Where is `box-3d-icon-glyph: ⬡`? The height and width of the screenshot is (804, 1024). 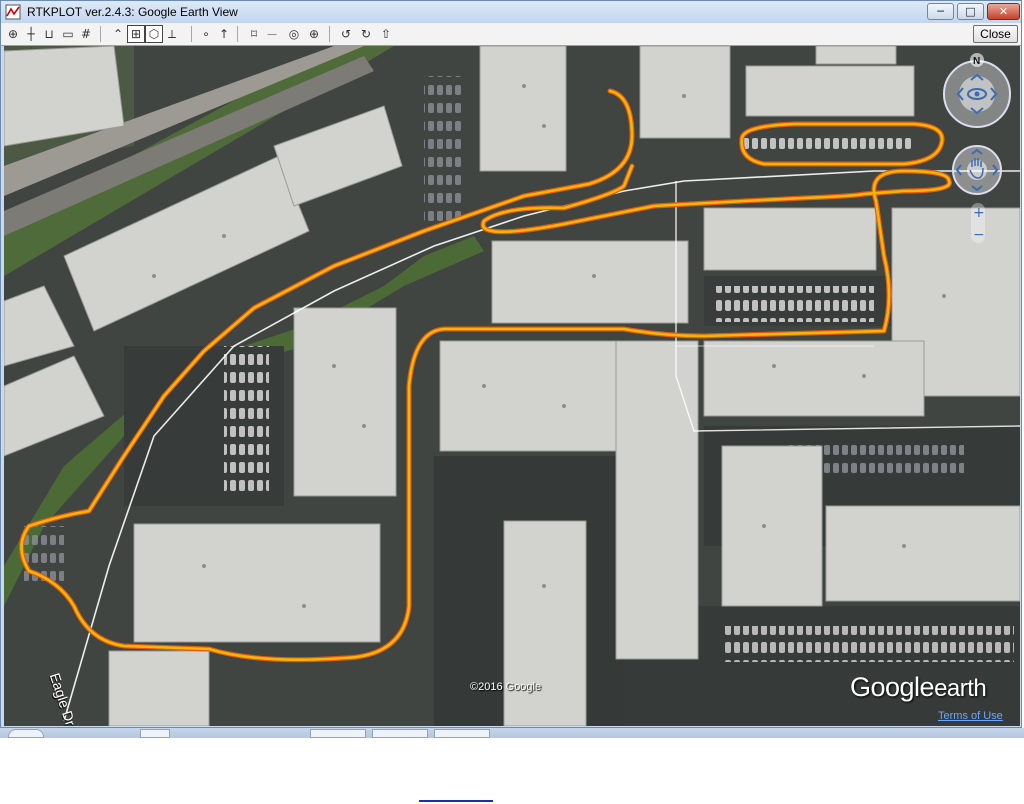
box-3d-icon-glyph: ⬡ is located at coordinates (154, 34).